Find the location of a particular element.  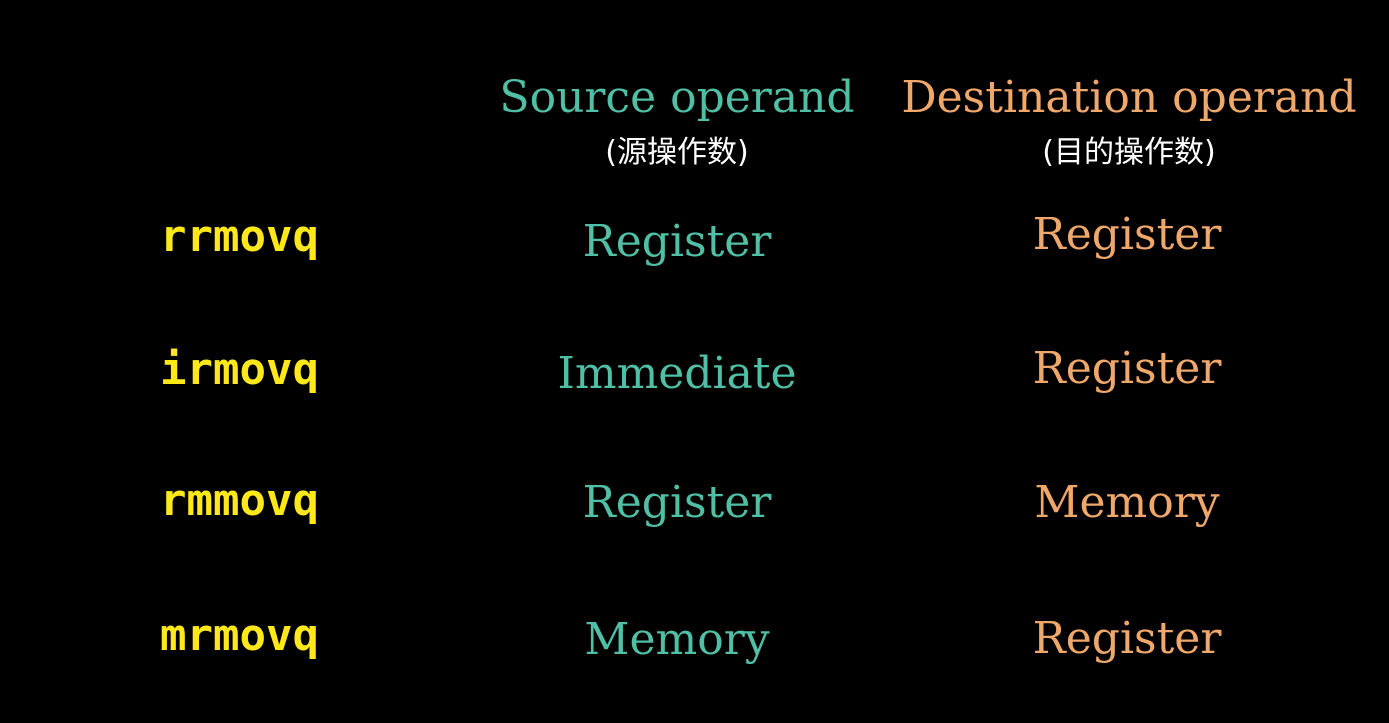

instruction-name: irmovq is located at coordinates (239, 369).